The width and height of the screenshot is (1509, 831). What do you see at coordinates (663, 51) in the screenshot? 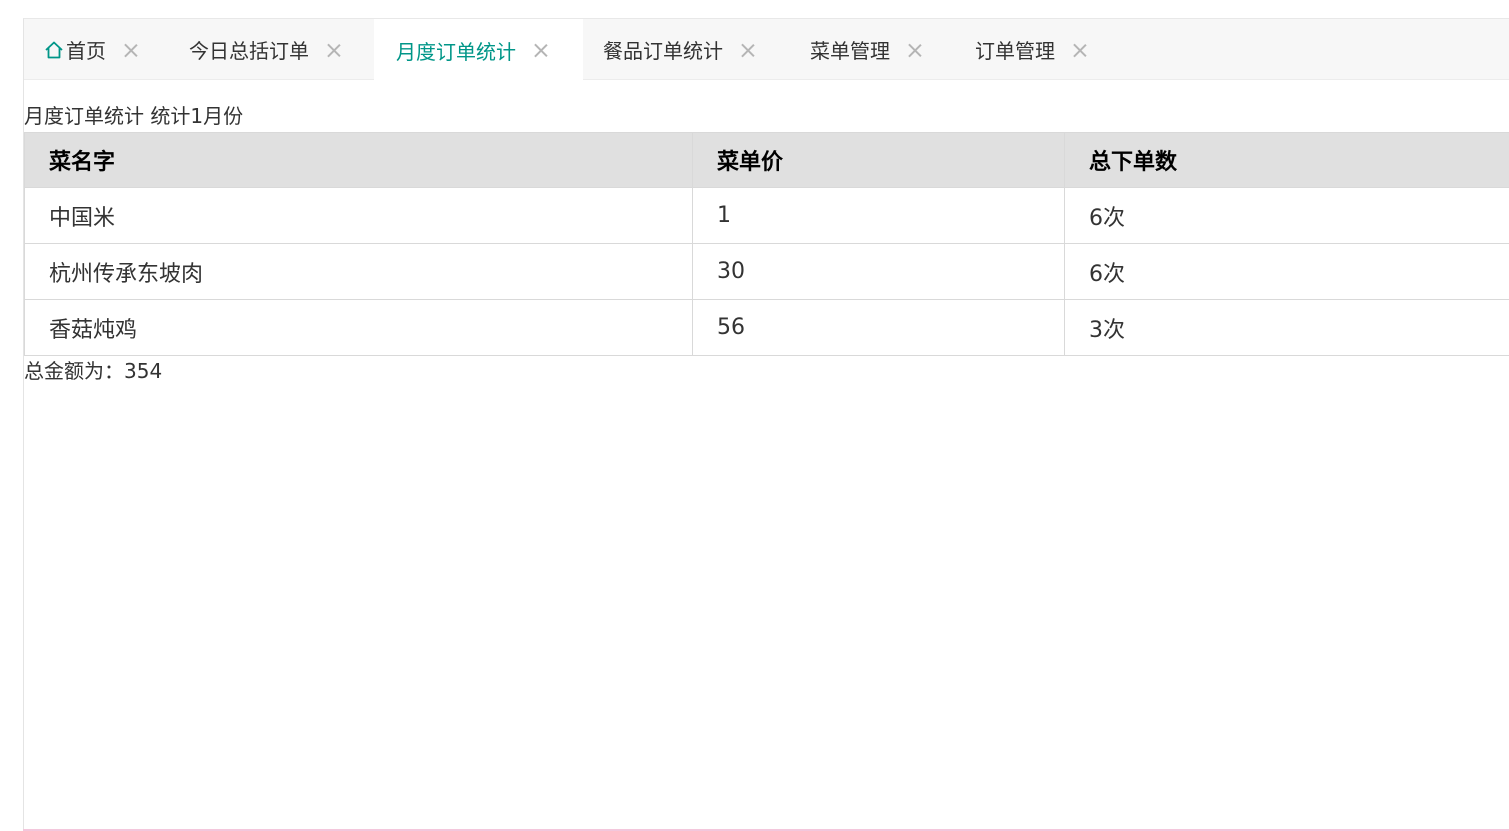
I see `tab-label: 餐品订单统计` at bounding box center [663, 51].